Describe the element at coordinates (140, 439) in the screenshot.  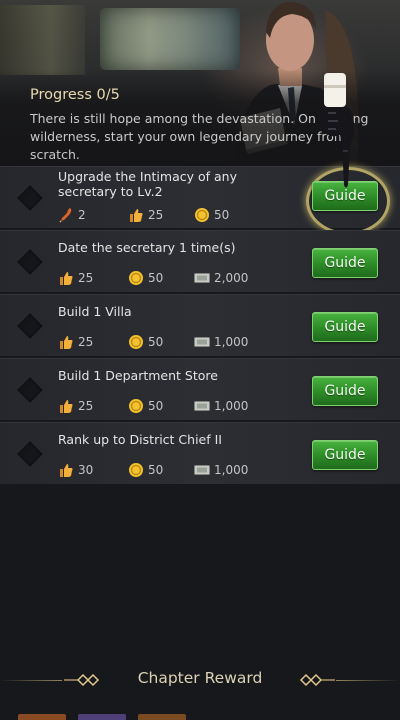
I see `task-title: Rank up to District Chief II` at that location.